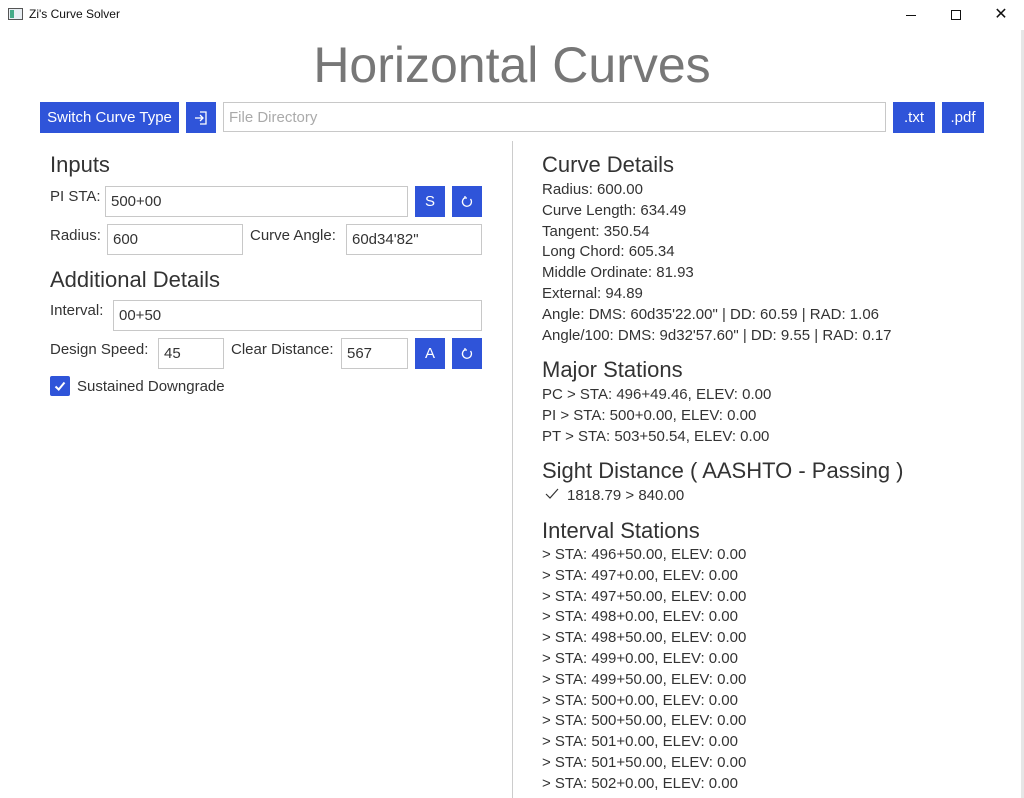  I want to click on interval-station-line: > STA: 498+50.00, ELEV: 0.00, so click(644, 637).